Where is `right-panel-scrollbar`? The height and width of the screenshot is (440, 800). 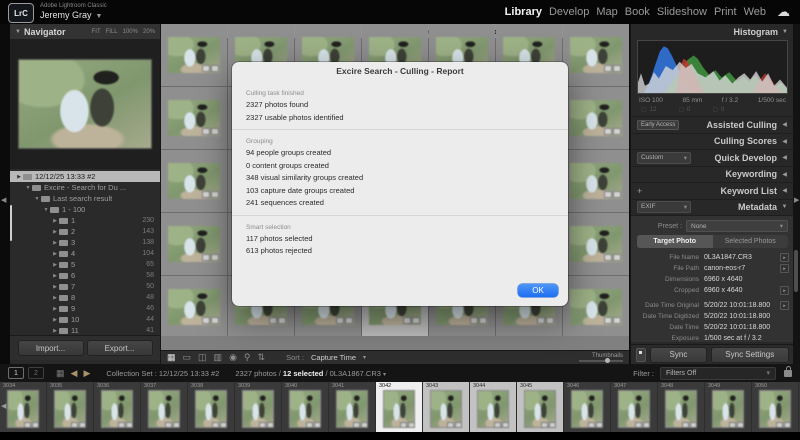
right-panel-scrollbar is located at coordinates (796, 271).